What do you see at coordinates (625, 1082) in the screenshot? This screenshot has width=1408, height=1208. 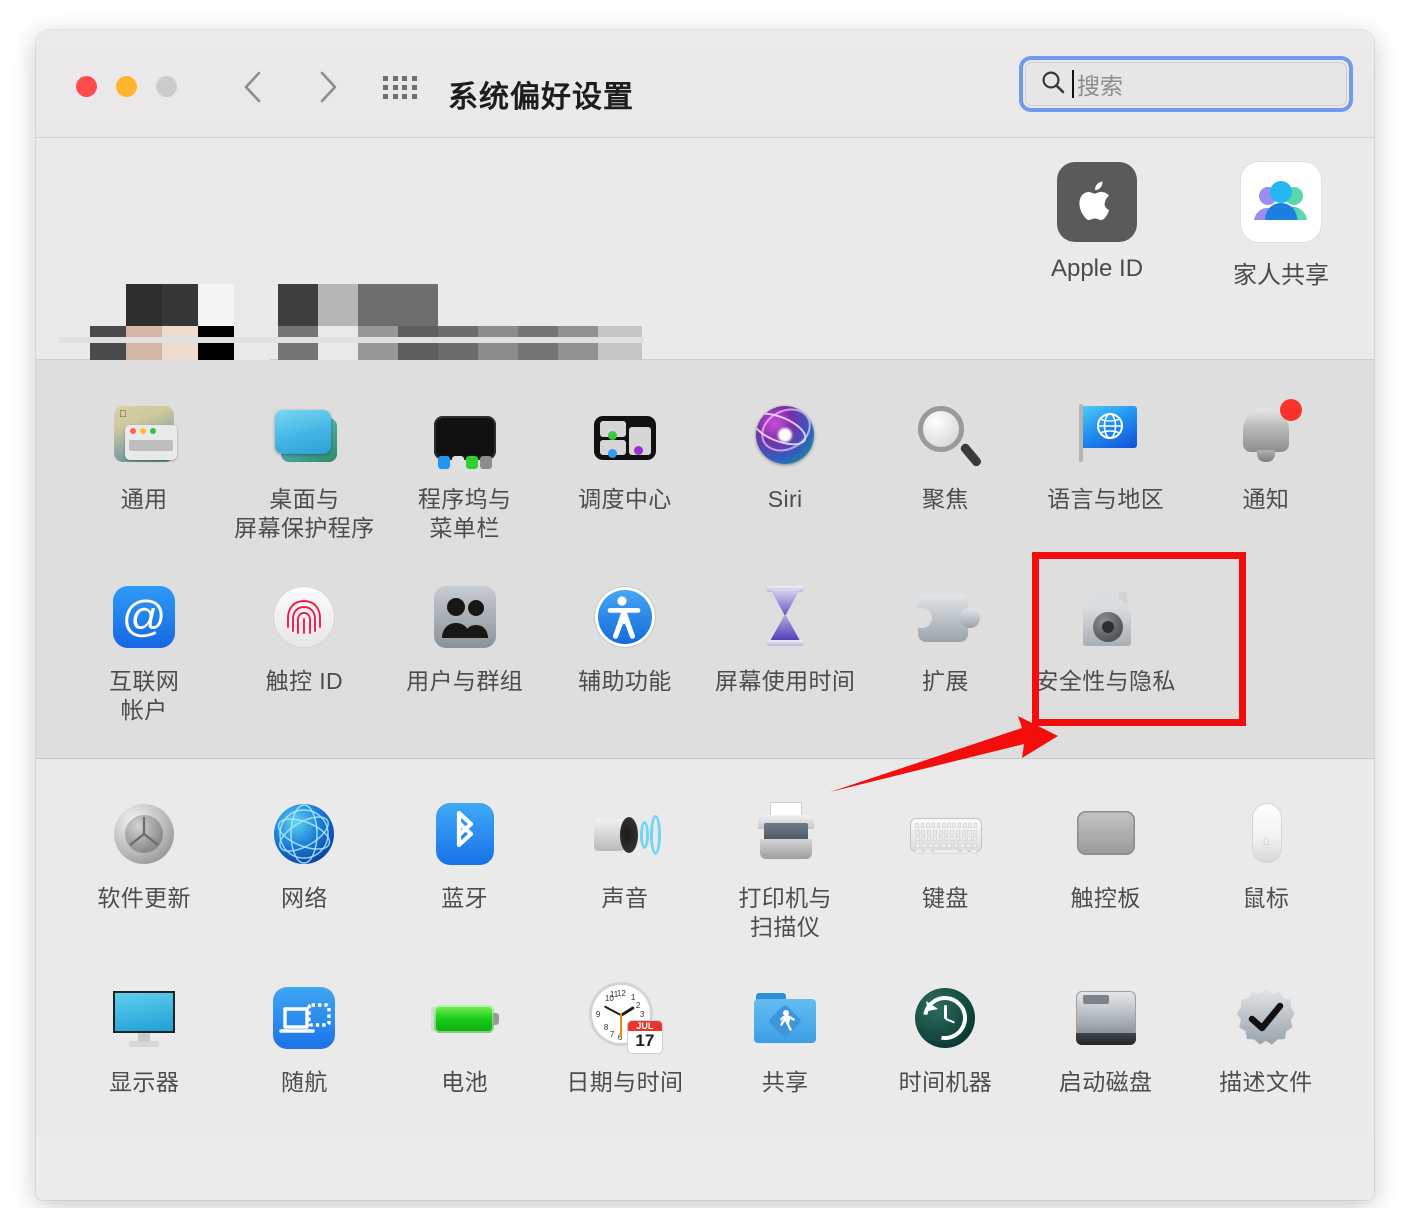 I see `pref-label: 日期与时间` at bounding box center [625, 1082].